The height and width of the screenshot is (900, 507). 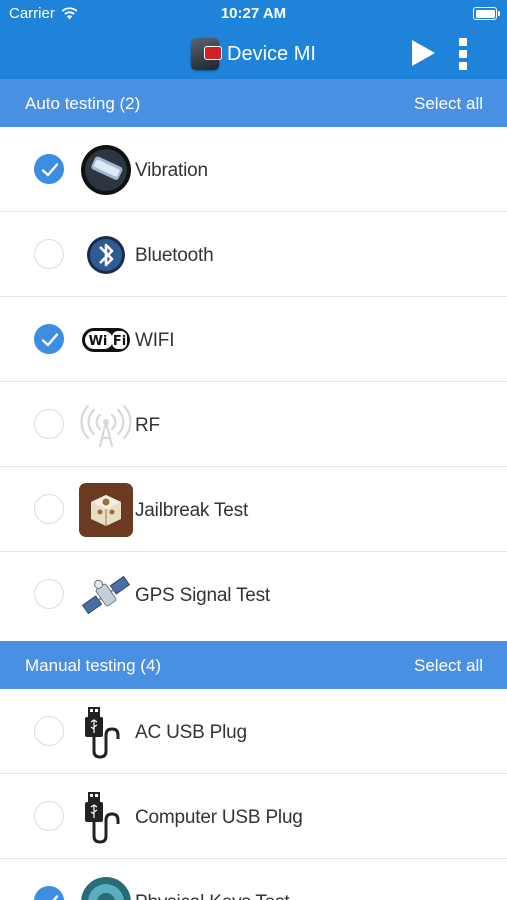 I want to click on list-item: Computer USB Plug, so click(x=253, y=816).